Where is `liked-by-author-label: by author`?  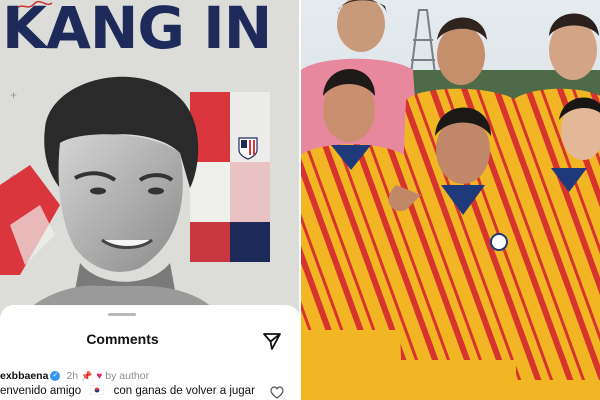 liked-by-author-label: by author is located at coordinates (127, 376).